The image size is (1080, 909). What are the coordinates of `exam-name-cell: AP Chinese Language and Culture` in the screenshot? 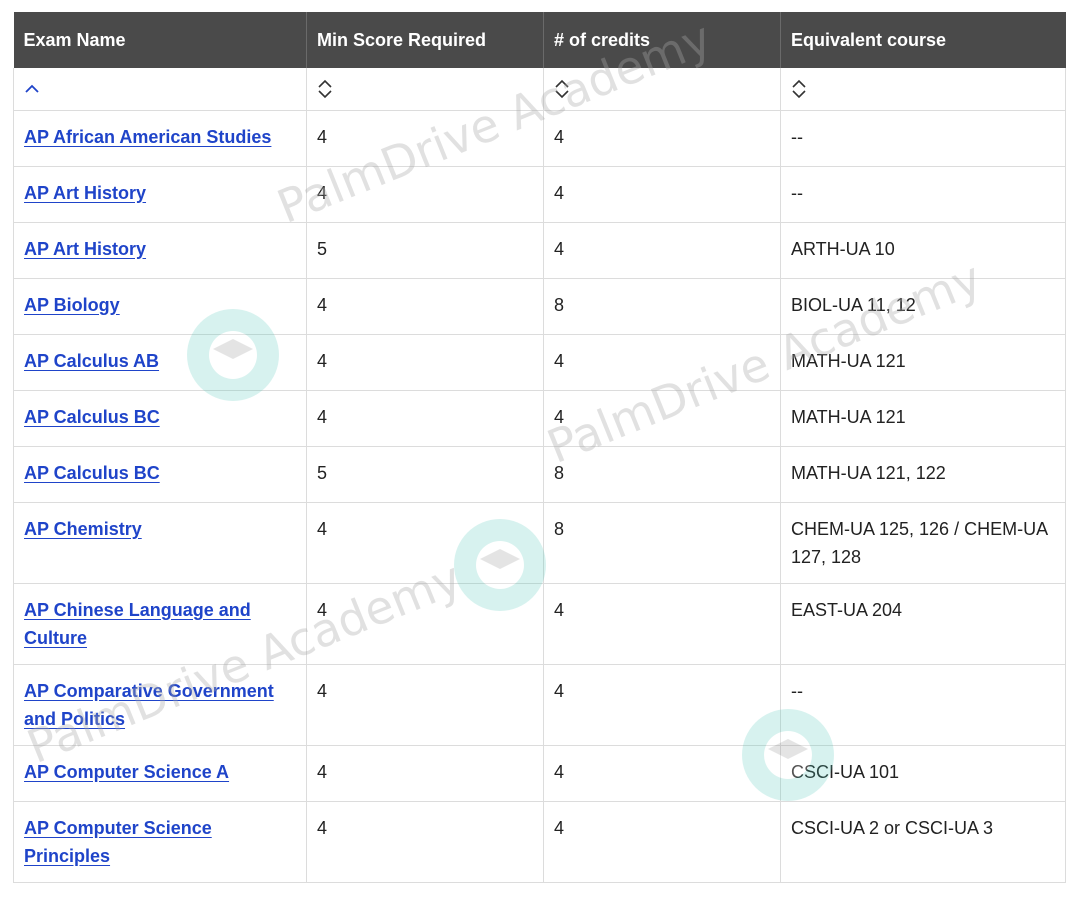 It's located at (160, 624).